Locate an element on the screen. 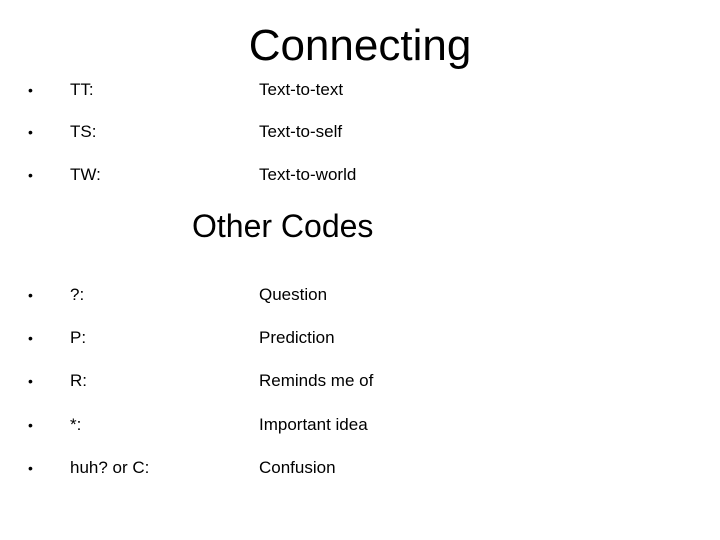 Image resolution: width=720 pixels, height=540 pixels. section-heading: Other Codes is located at coordinates (283, 226).